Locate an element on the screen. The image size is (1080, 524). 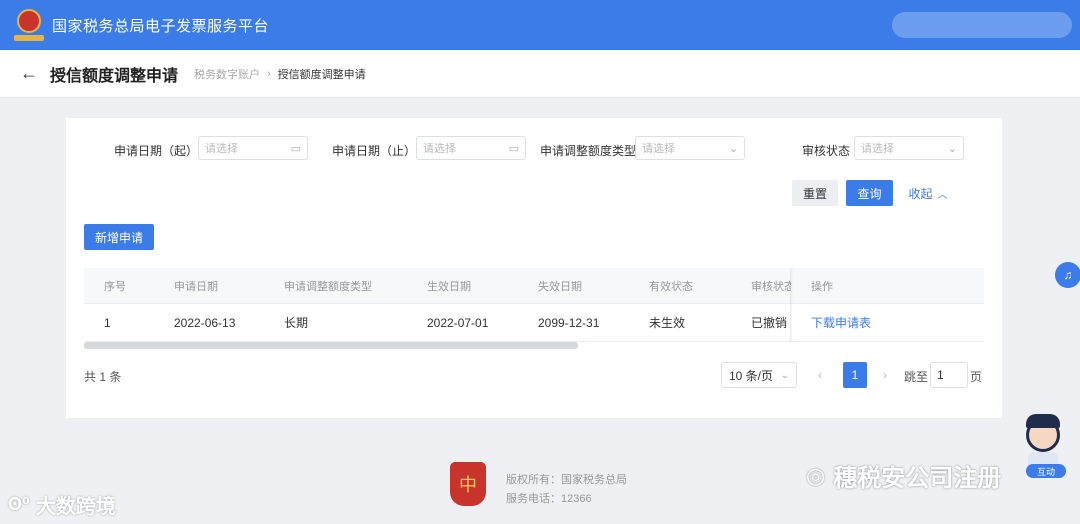
horizontal-scrollbar is located at coordinates (331, 345).